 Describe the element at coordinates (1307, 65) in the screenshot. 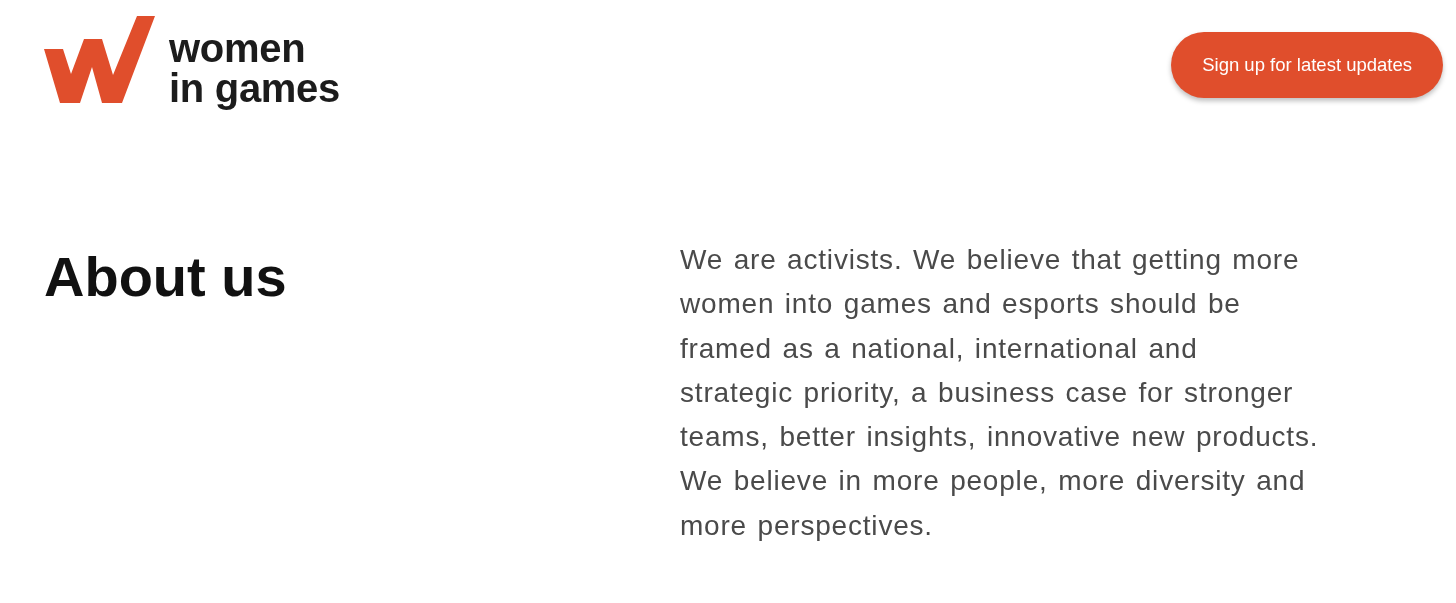

I see `signup-button: Sign up for latest updates` at that location.